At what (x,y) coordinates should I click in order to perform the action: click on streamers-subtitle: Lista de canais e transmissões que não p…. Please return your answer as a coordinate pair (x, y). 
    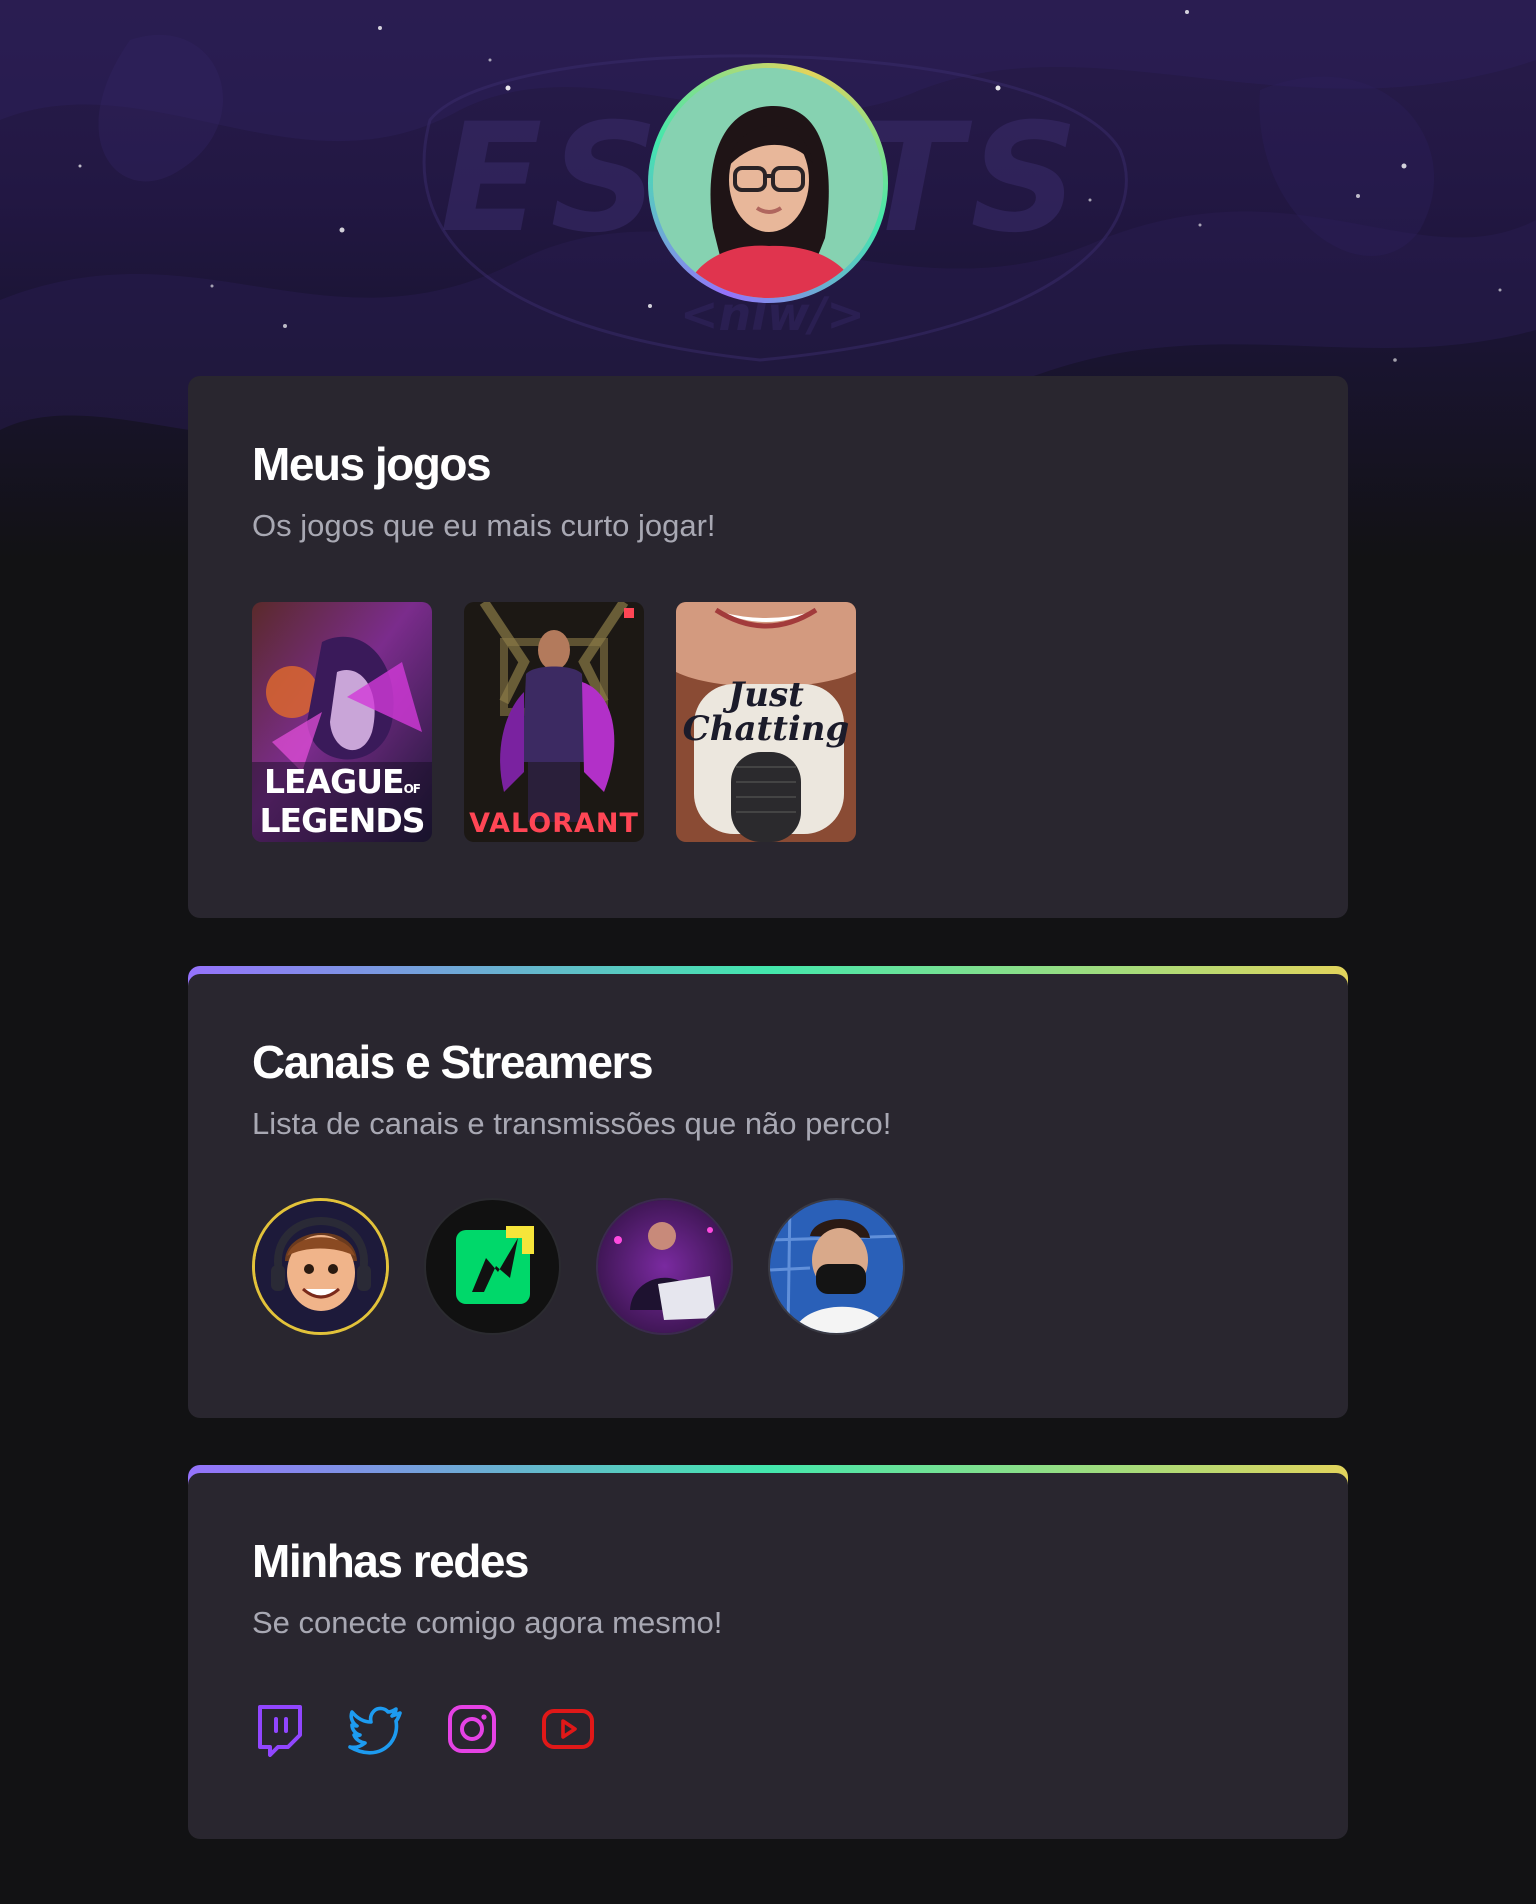
    Looking at the image, I should click on (572, 1123).